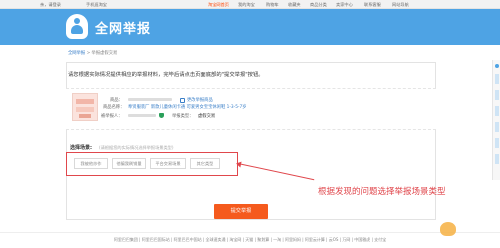 The width and height of the screenshot is (500, 248). I want to click on scenario-option-4: 其它类型, so click(205, 163).